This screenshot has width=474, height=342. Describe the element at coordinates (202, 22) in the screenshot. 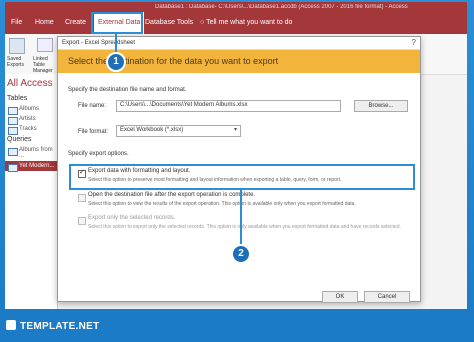

I see `lightbulb-icon: ○` at that location.